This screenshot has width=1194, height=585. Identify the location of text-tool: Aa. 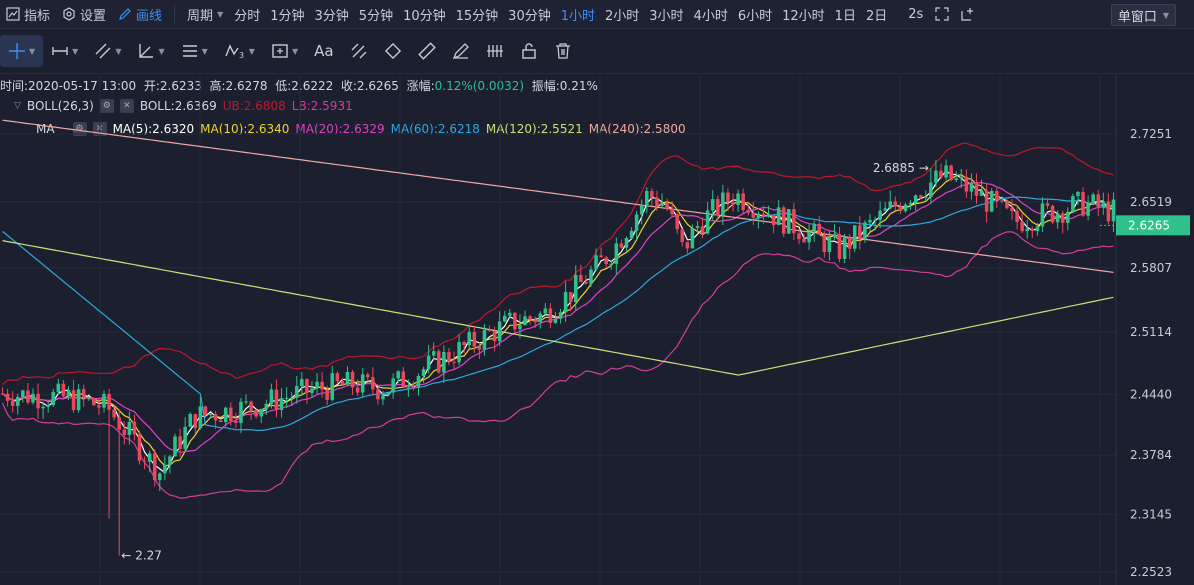
(323, 51).